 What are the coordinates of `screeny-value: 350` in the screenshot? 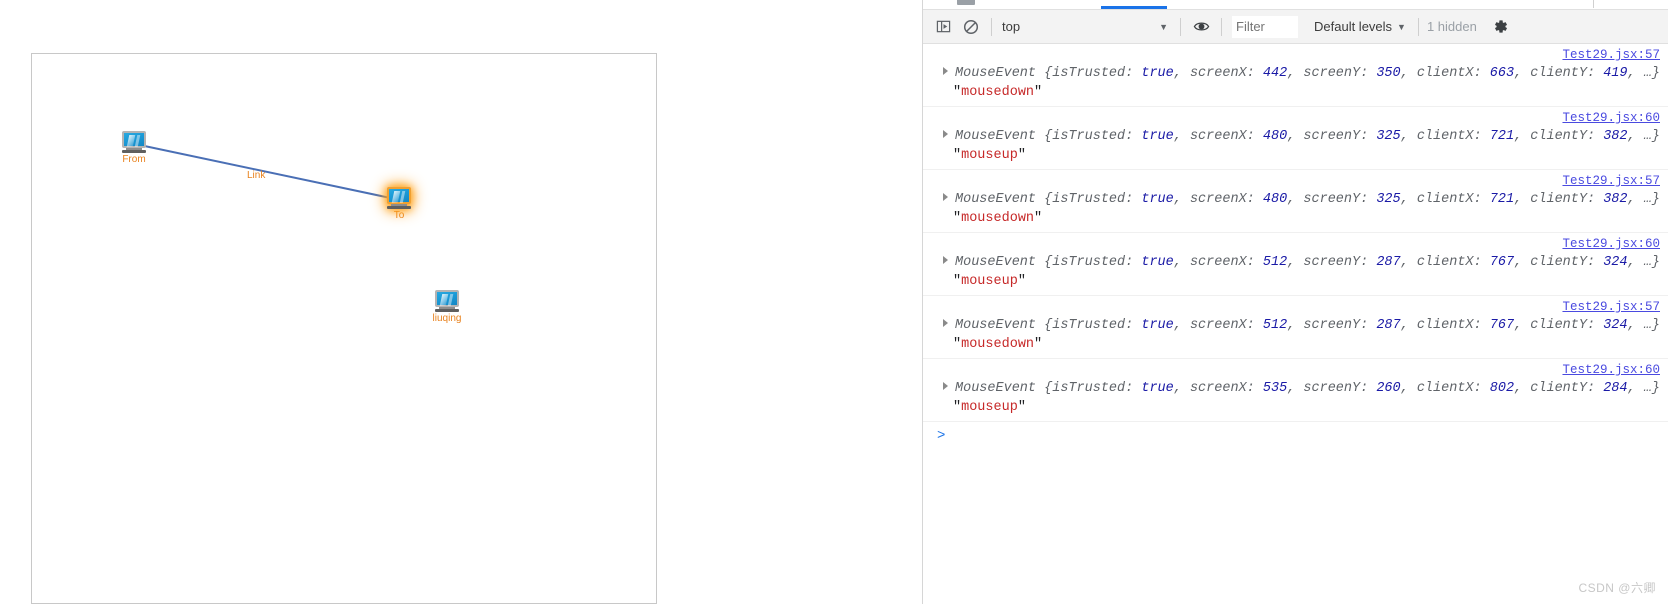 It's located at (1388, 73).